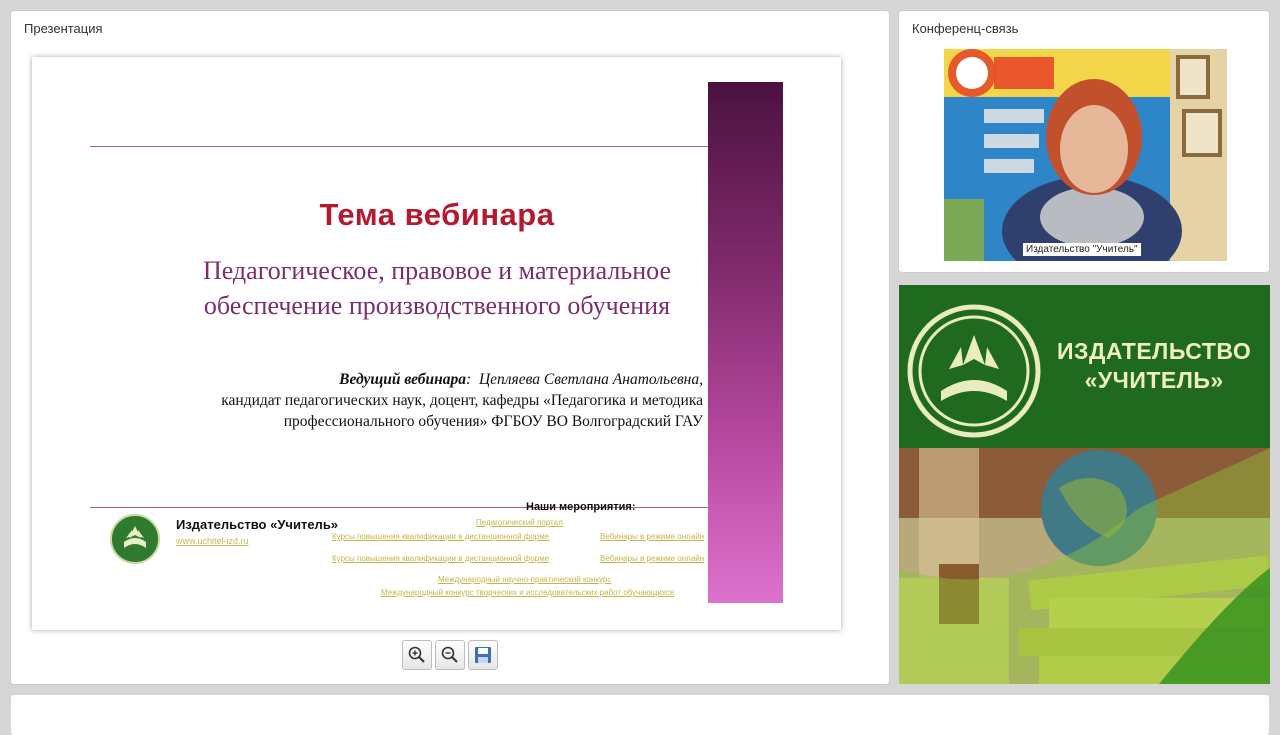  I want to click on save-button, so click(483, 655).